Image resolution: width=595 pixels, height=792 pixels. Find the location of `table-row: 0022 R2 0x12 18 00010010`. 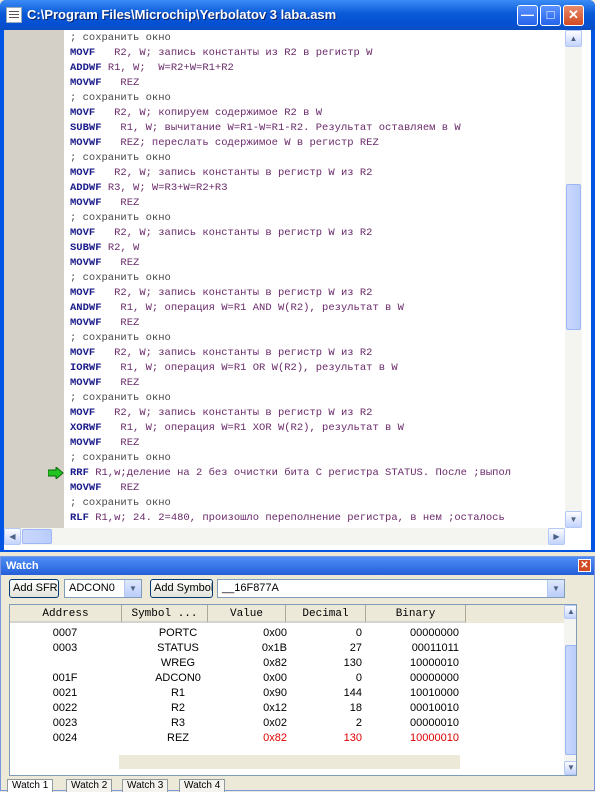

table-row: 0022 R2 0x12 18 00010010 is located at coordinates (287, 708).